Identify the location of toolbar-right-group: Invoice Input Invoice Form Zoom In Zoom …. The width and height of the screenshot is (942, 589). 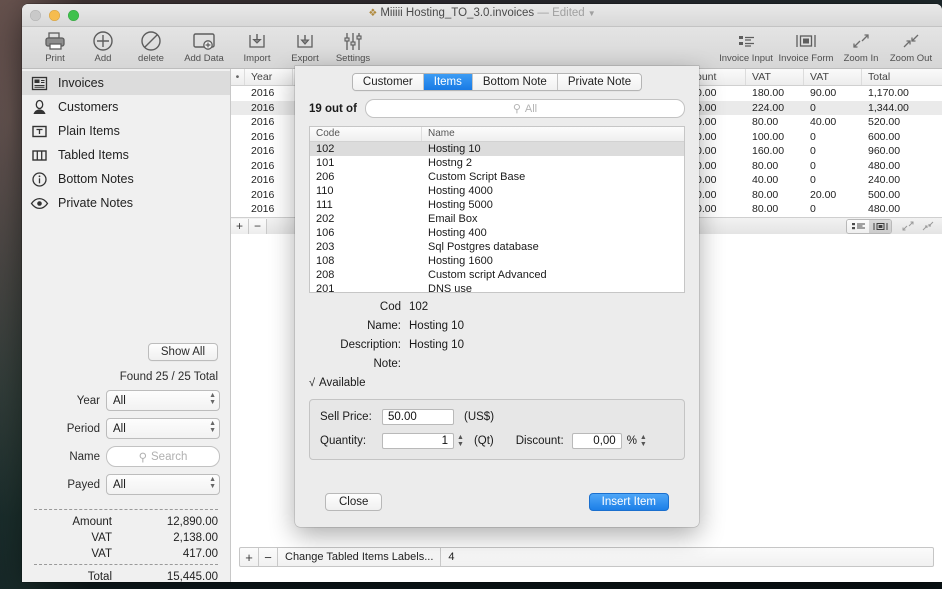
(826, 46).